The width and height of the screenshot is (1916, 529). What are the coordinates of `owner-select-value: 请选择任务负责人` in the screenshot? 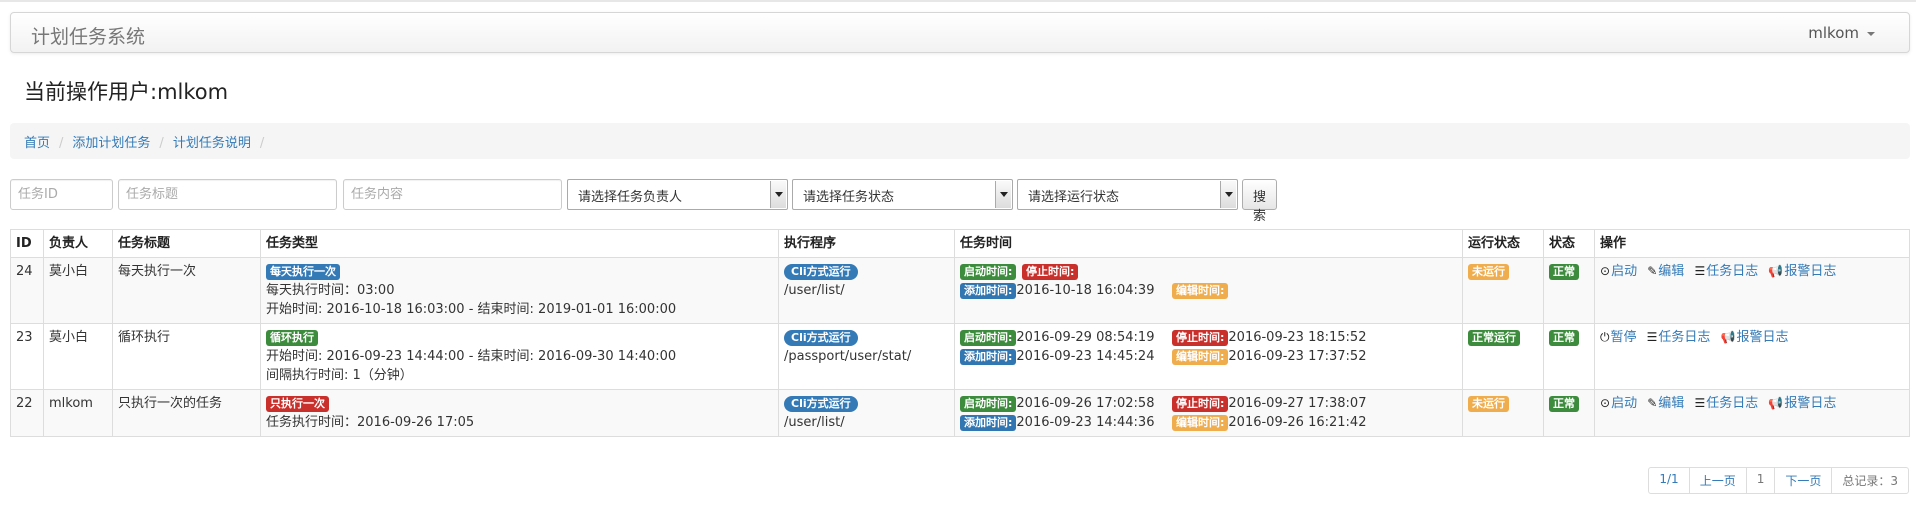 It's located at (630, 197).